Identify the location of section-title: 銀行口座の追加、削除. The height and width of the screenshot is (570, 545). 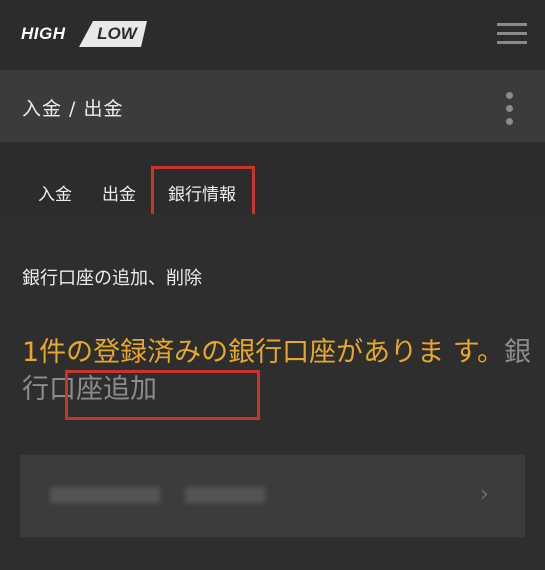
(112, 278).